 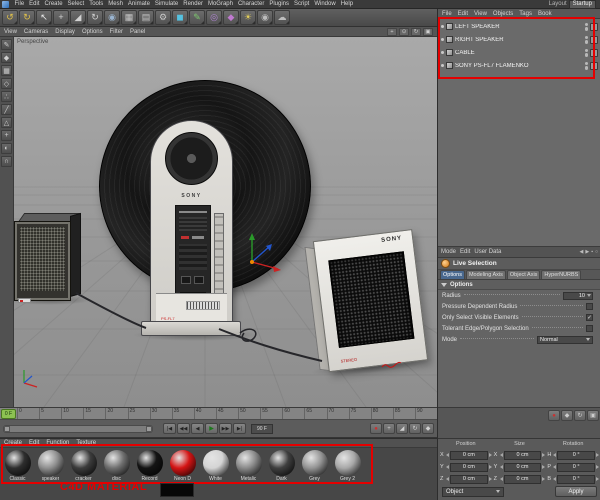 What do you see at coordinates (466, 467) in the screenshot?
I see `position-field: Y0 cm` at bounding box center [466, 467].